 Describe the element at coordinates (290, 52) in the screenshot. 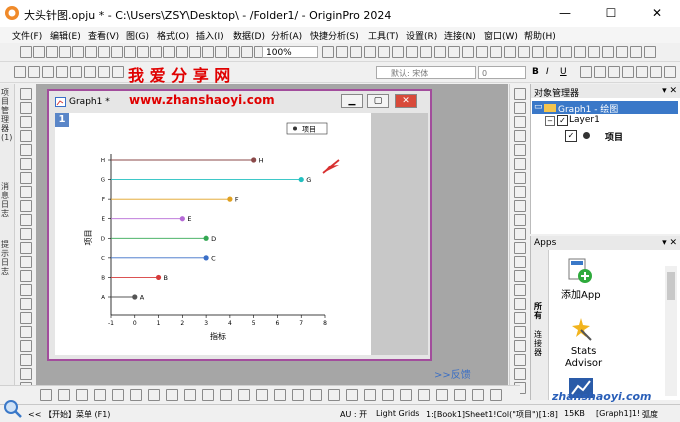

I see `zoom-combo: 100%` at that location.